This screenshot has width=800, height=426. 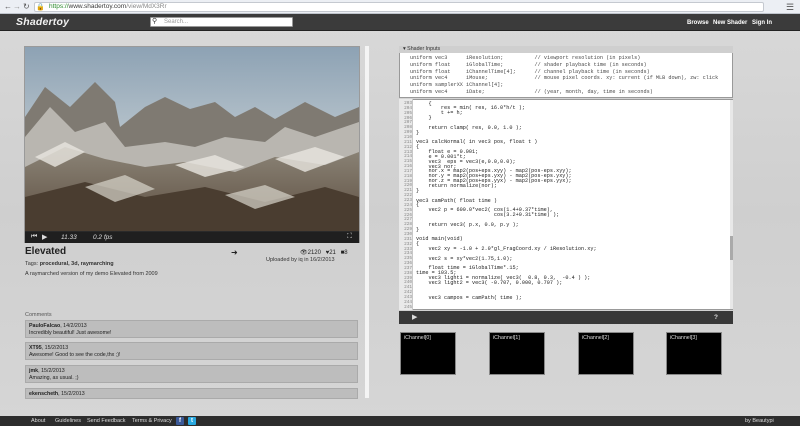 I want to click on code-line: return clamp( res, 0.0, 1.0 );, so click(x=469, y=127).